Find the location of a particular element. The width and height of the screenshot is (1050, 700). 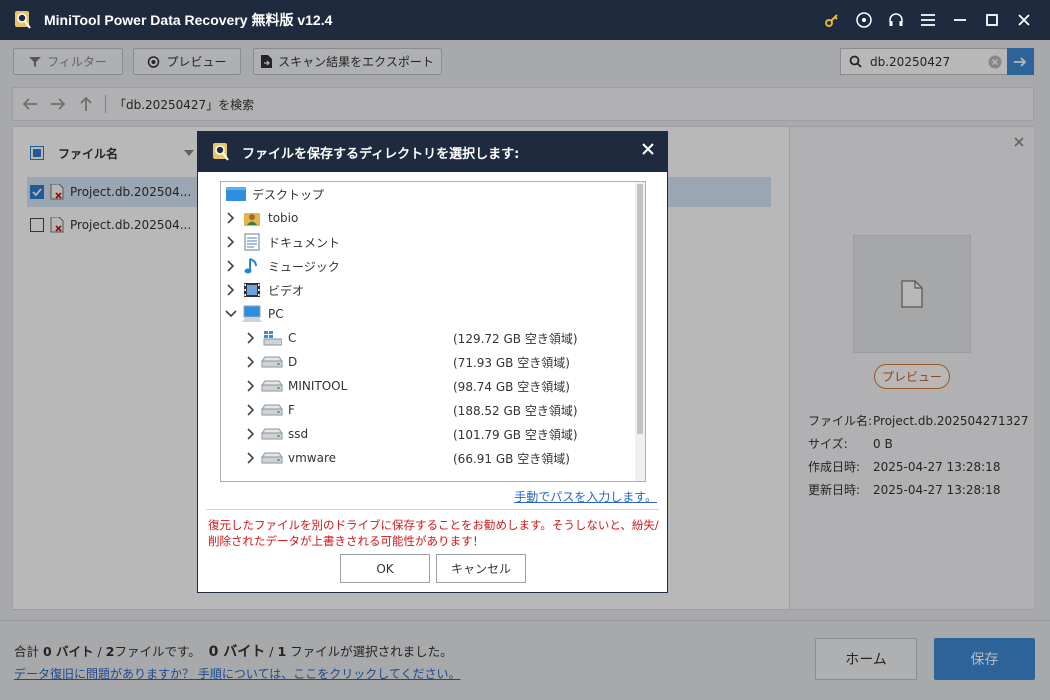

documents-icon is located at coordinates (252, 242).